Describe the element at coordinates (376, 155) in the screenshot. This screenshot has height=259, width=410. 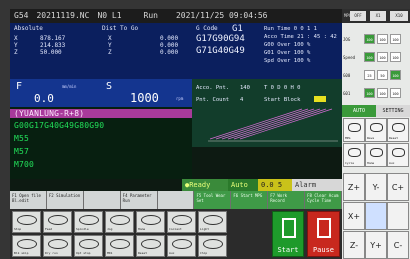
I see `home-tile: Home` at that location.